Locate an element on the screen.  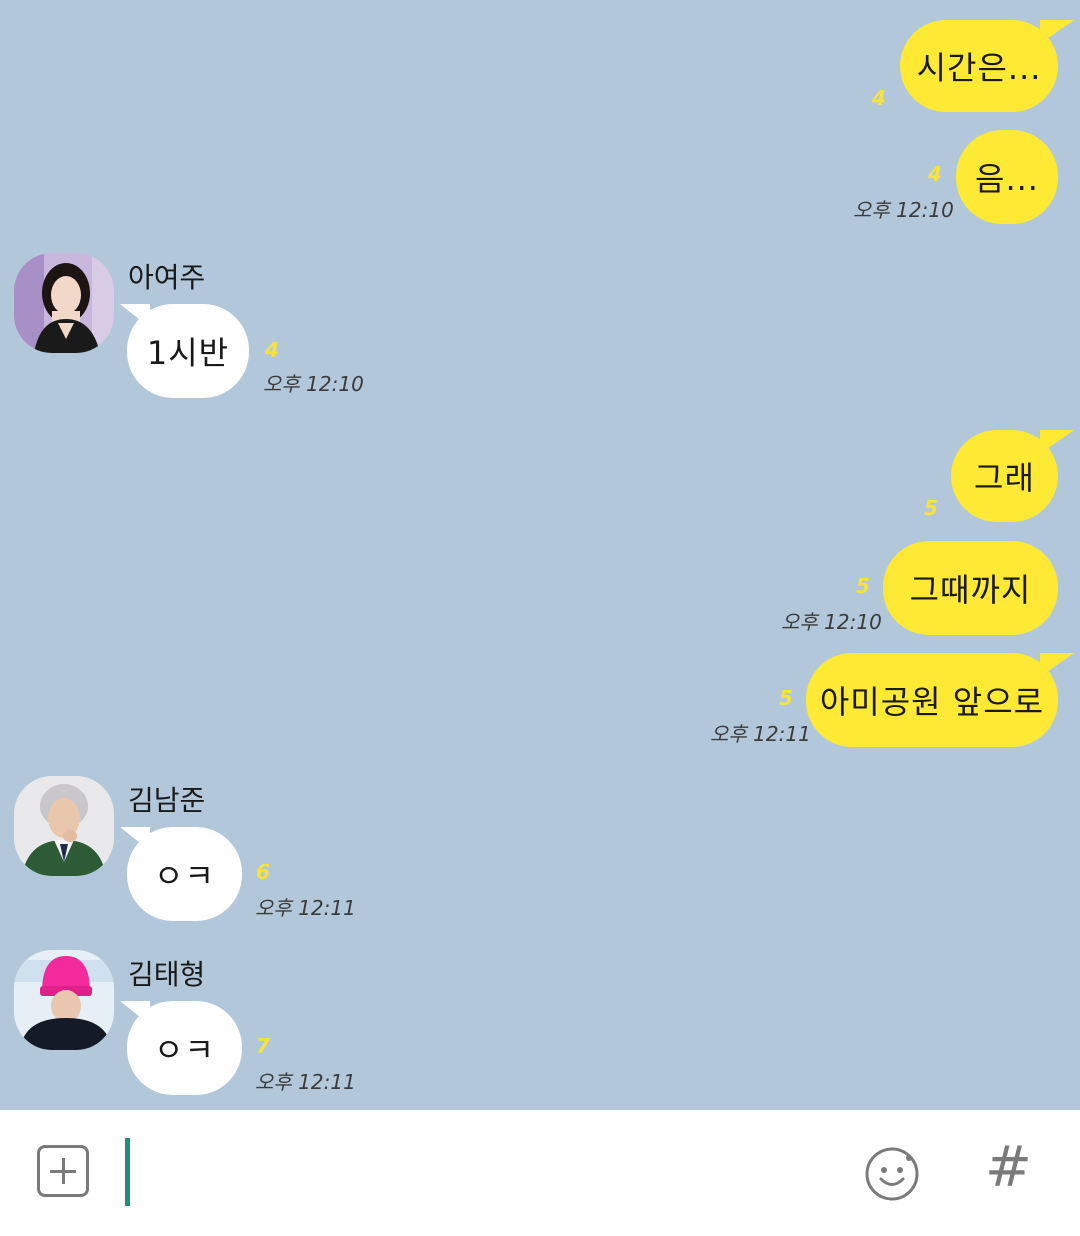
my-message-bubble: 그때까지 is located at coordinates (970, 588).